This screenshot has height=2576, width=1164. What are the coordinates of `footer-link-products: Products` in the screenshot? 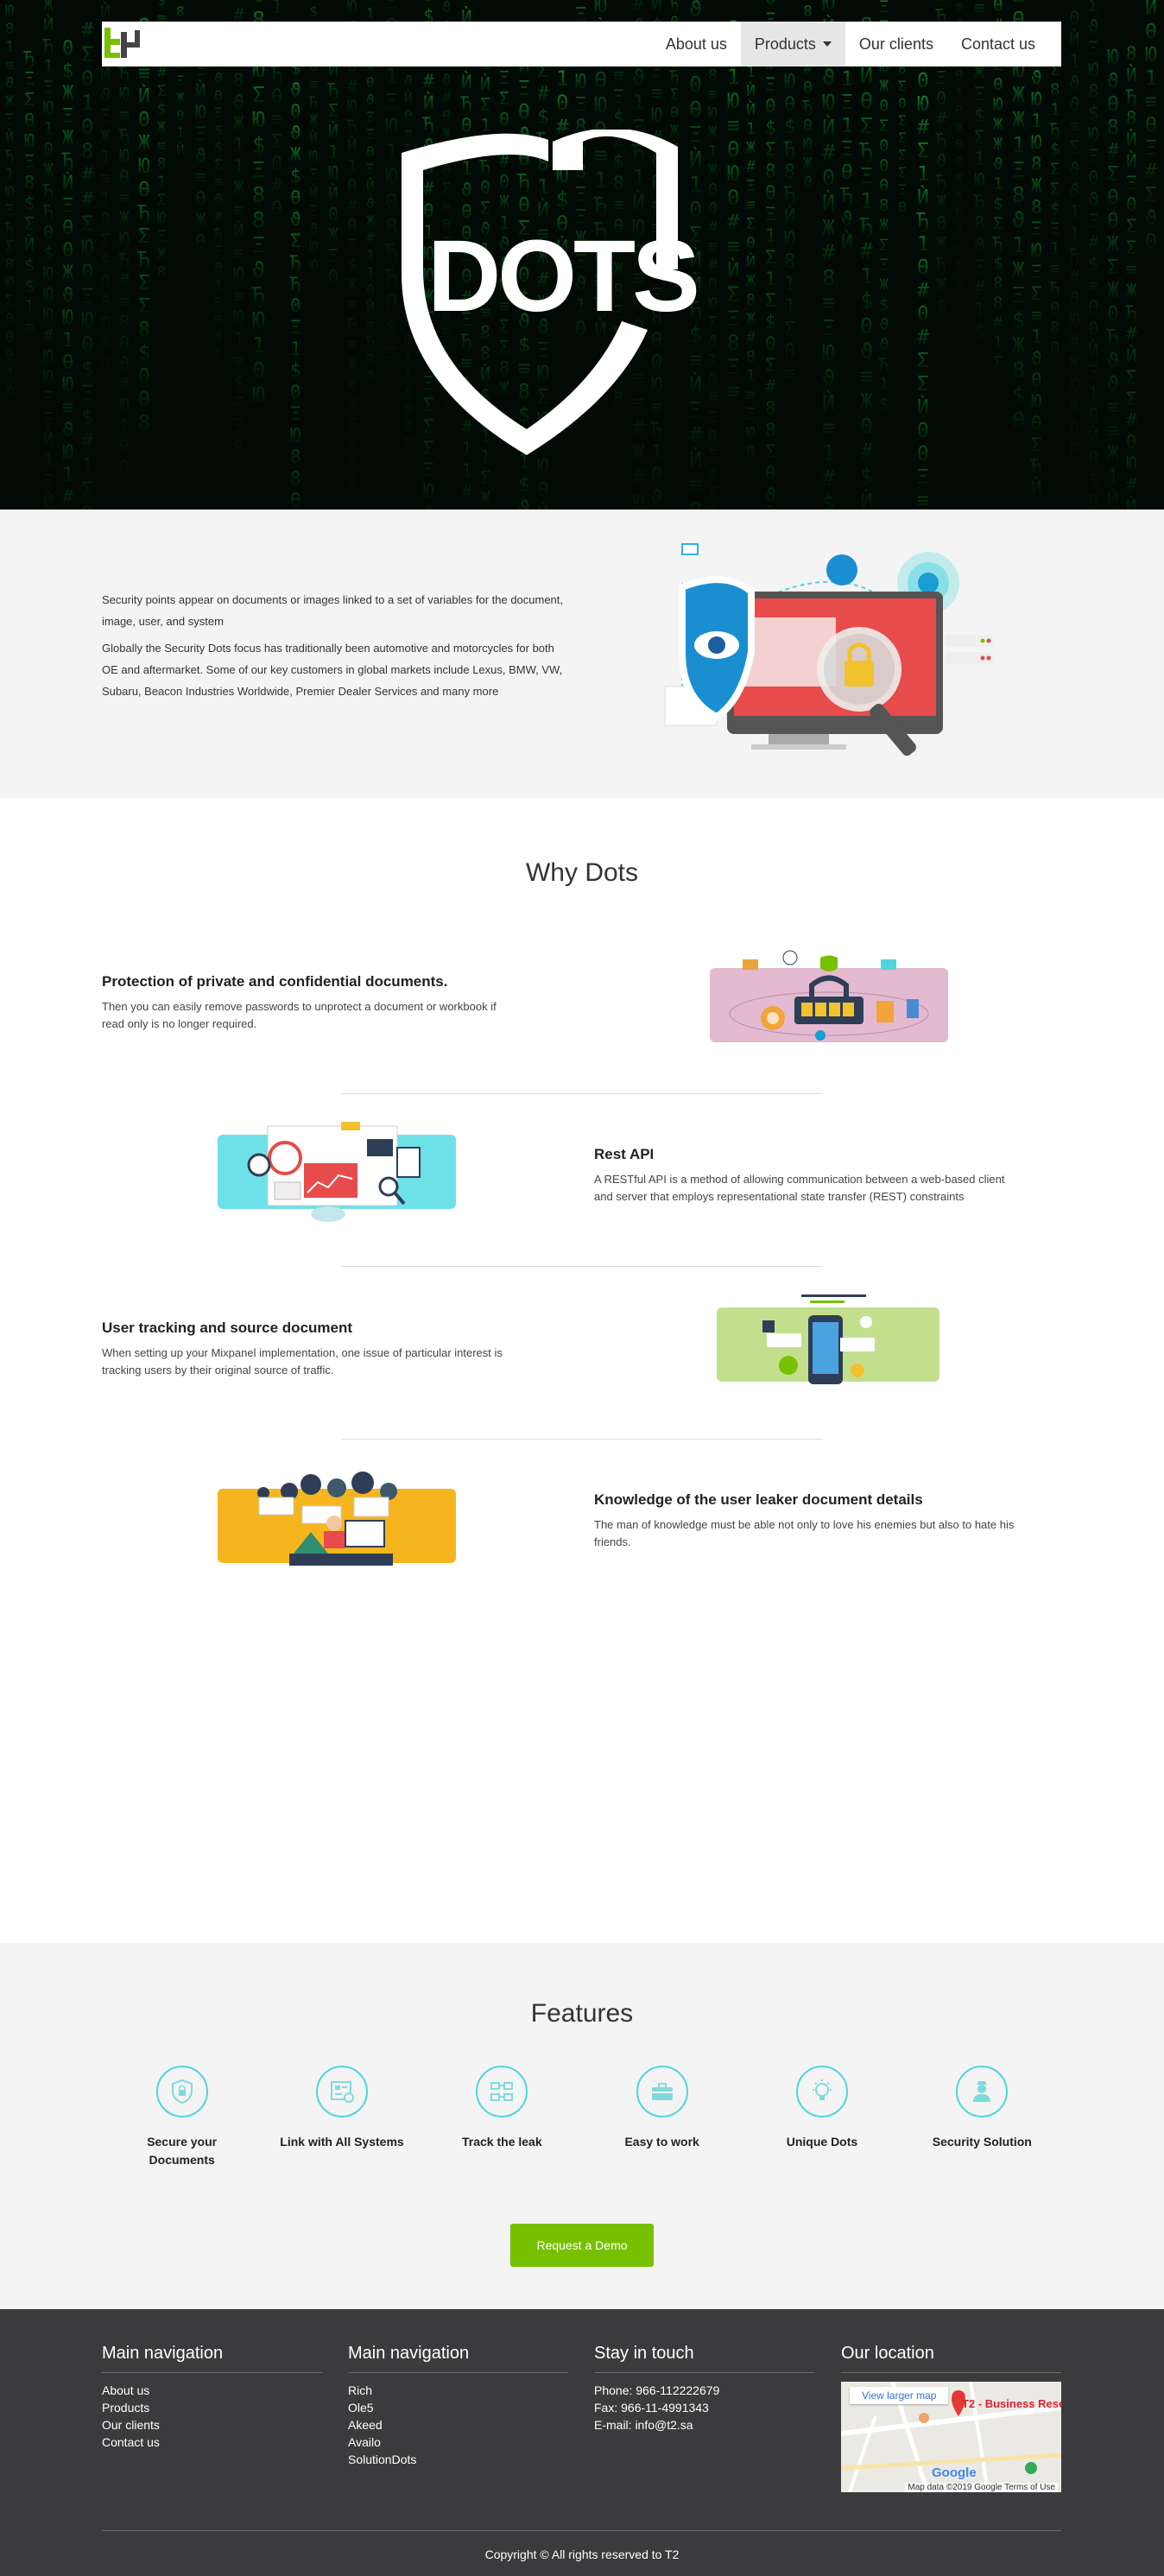 It's located at (212, 2407).